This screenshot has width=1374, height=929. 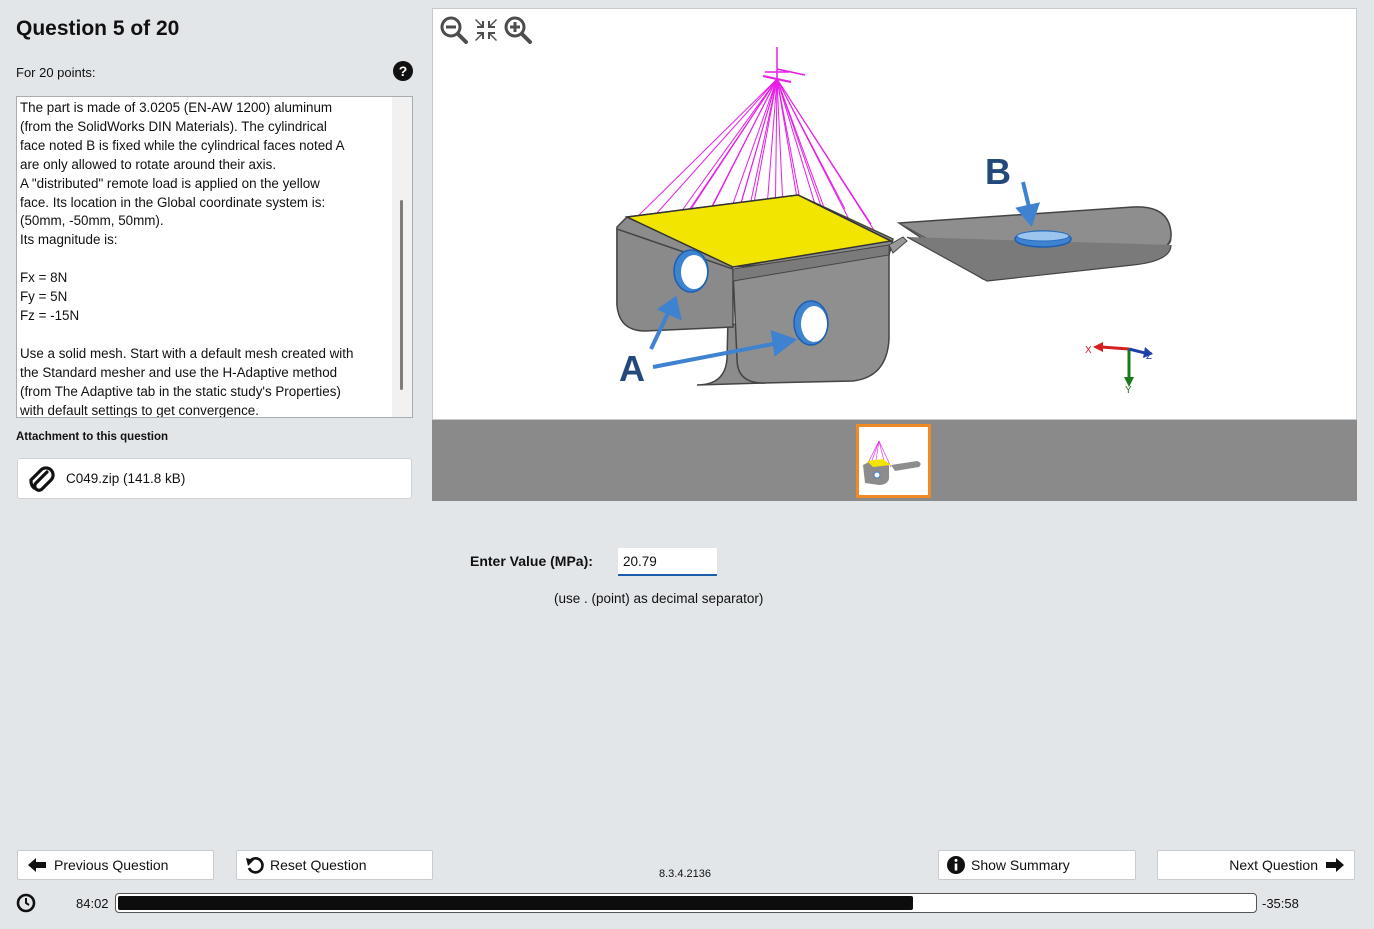 I want to click on clock-icon, so click(x=26, y=905).